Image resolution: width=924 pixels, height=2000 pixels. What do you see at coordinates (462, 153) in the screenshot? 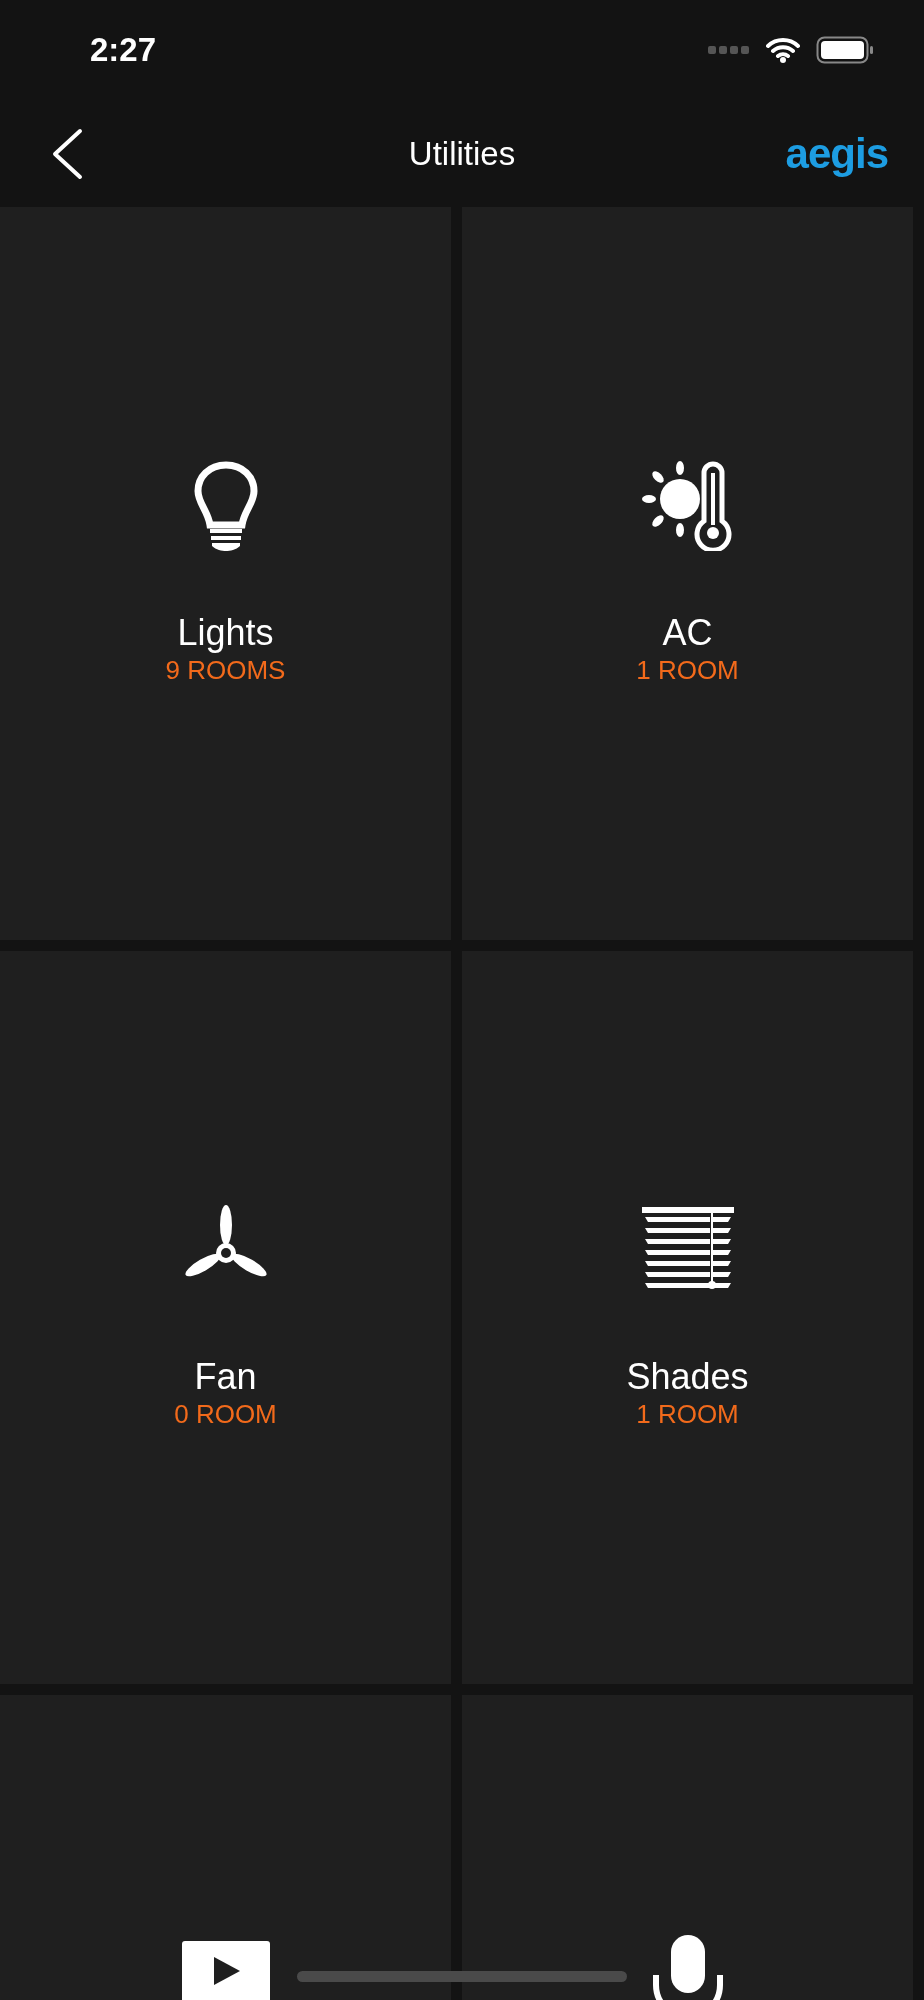
I see `page-title: Utilities` at bounding box center [462, 153].